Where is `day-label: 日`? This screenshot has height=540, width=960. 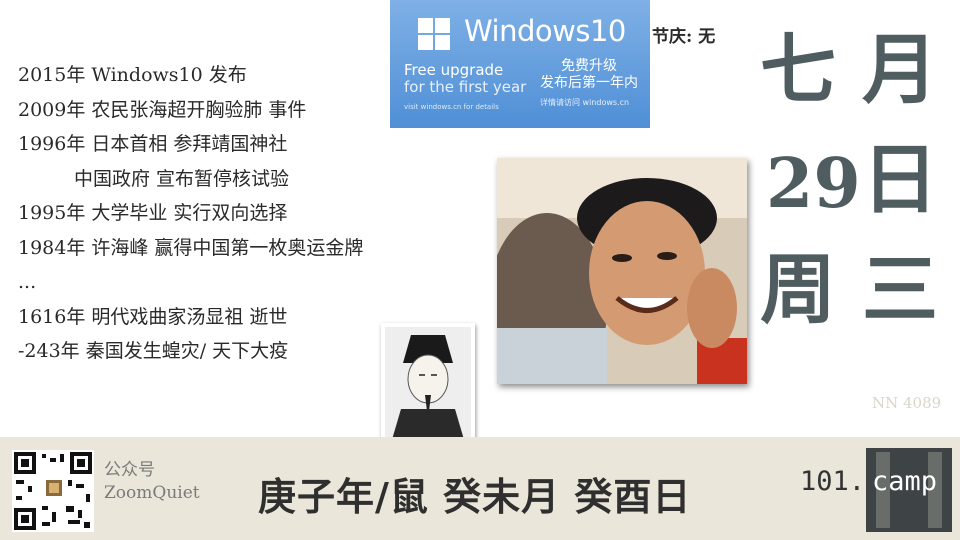
day-label: 日 is located at coordinates (900, 179).